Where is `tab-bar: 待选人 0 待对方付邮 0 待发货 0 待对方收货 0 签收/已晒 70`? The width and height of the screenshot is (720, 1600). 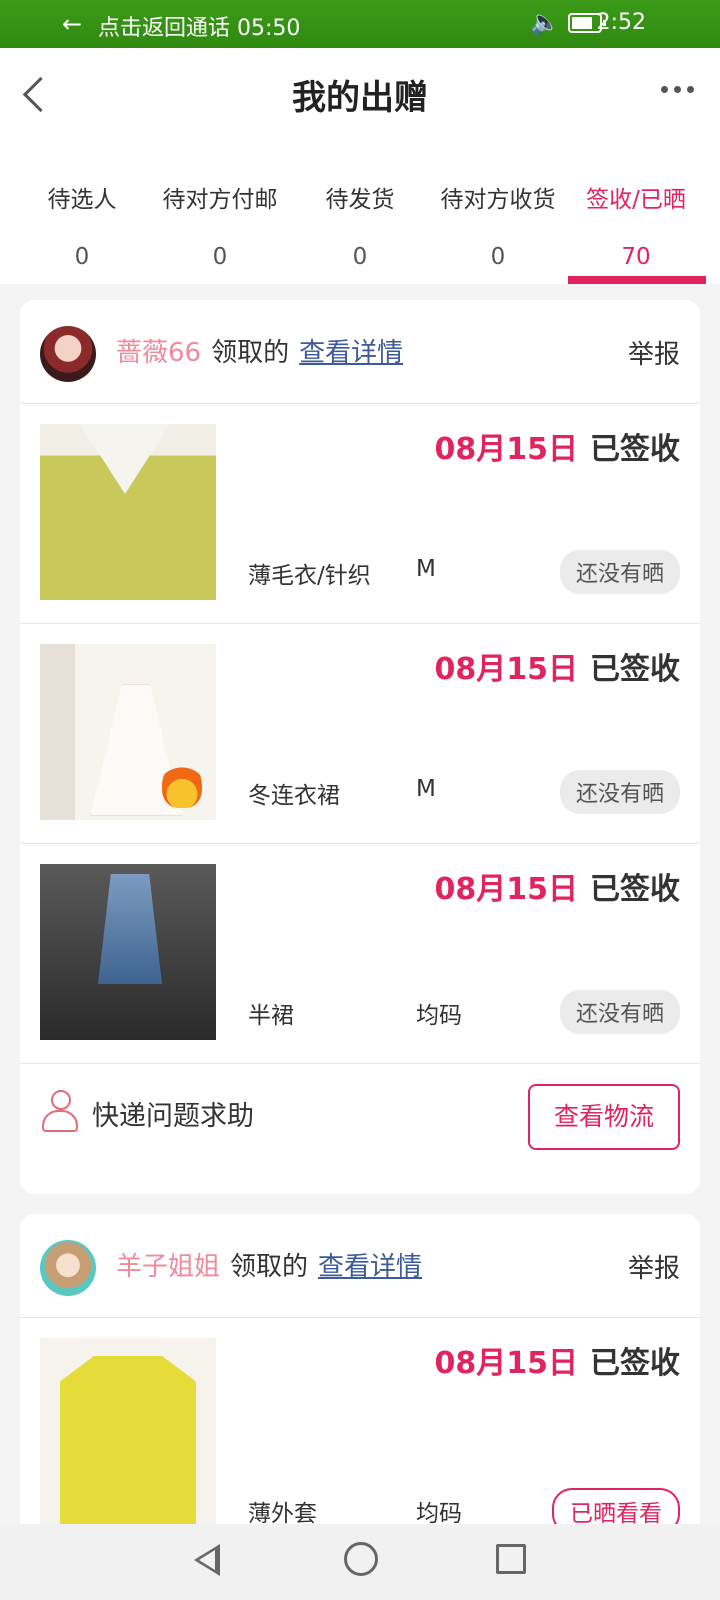
tab-bar: 待选人 0 待对方付邮 0 待发货 0 待对方收货 0 签收/已晒 70 is located at coordinates (360, 214).